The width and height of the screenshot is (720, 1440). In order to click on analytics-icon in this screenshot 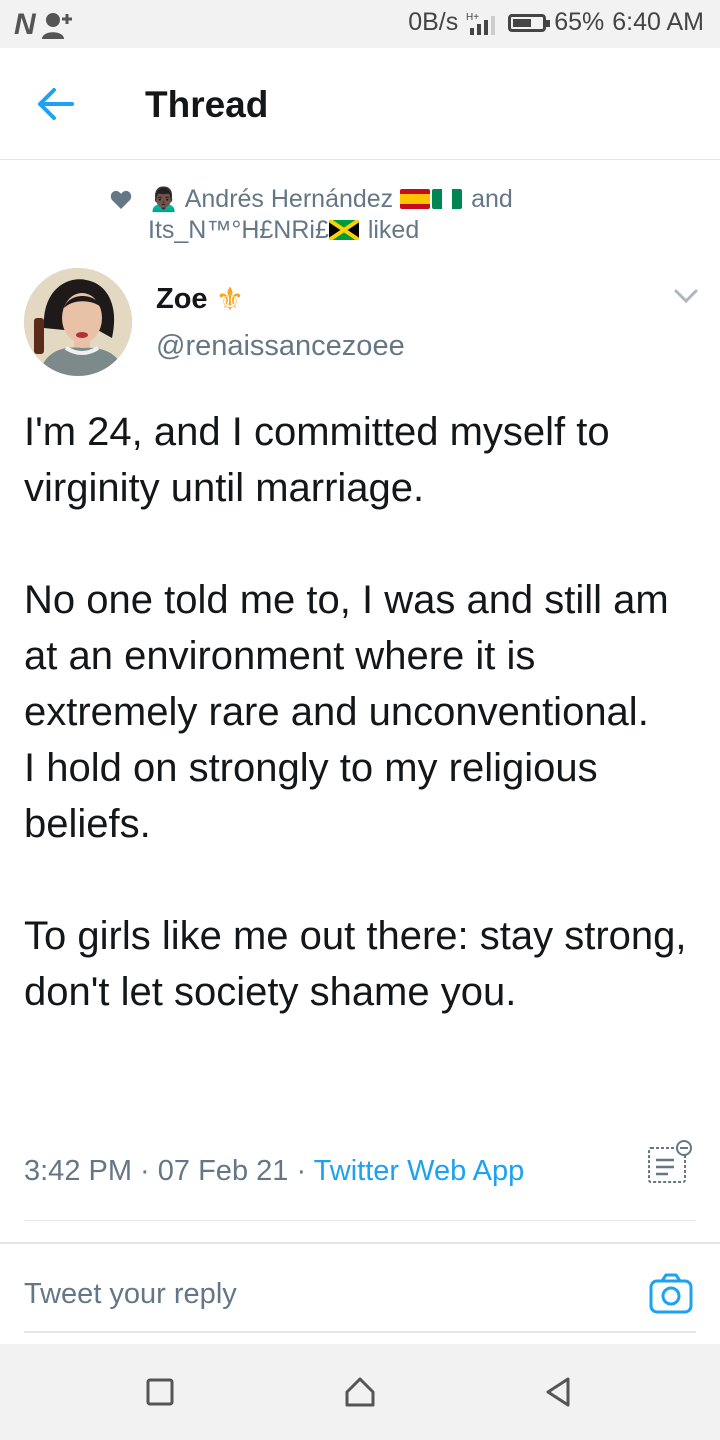, I will do `click(669, 1163)`.